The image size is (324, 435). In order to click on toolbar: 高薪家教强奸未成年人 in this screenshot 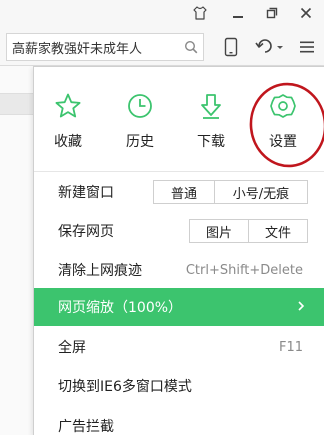, I will do `click(162, 47)`.